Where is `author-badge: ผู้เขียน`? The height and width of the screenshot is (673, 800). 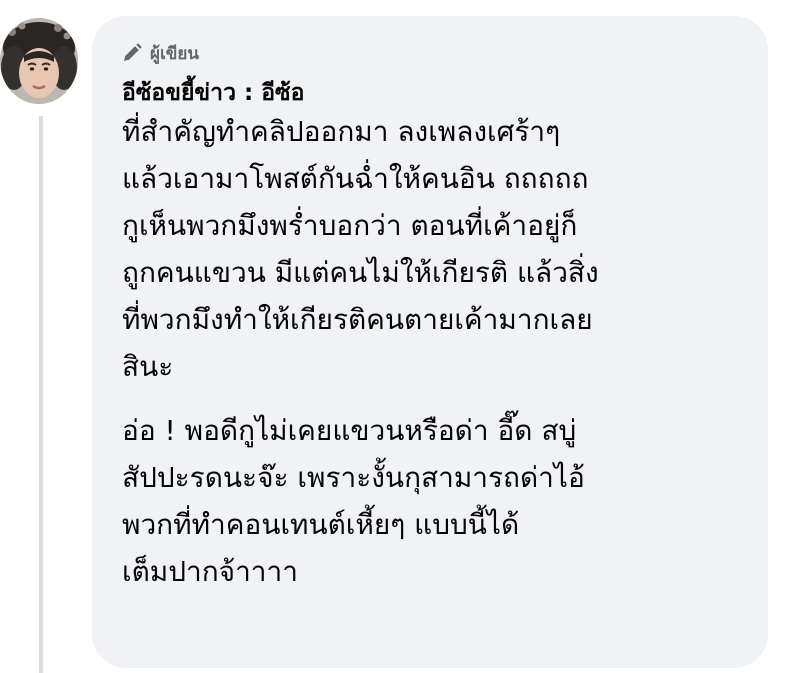 author-badge: ผู้เขียน is located at coordinates (435, 53).